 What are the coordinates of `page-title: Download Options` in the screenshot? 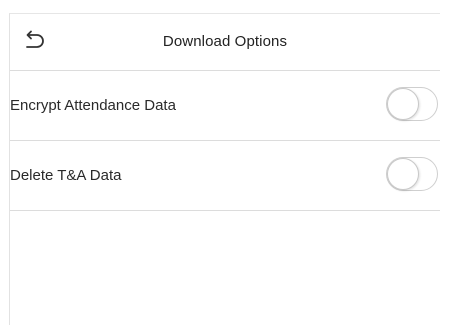 It's located at (225, 41).